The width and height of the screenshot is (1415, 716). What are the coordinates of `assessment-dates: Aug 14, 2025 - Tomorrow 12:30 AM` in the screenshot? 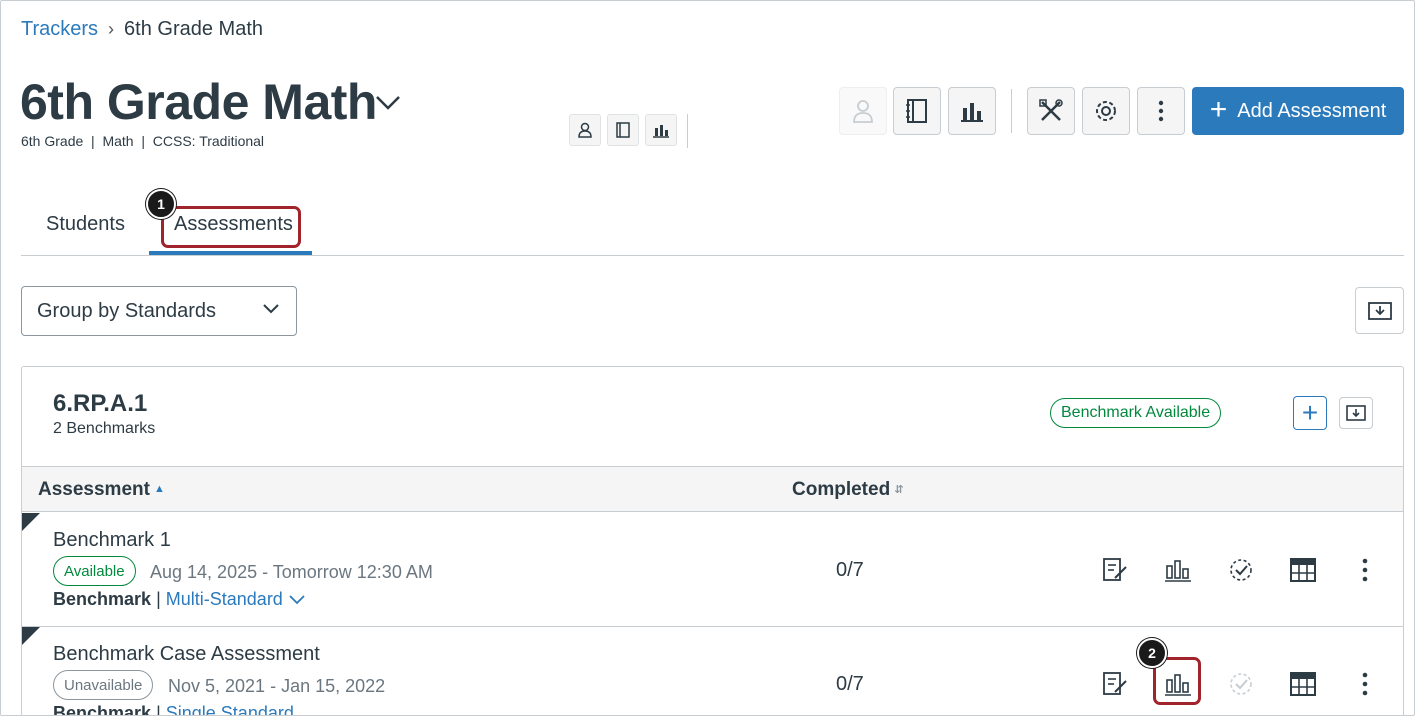 It's located at (291, 572).